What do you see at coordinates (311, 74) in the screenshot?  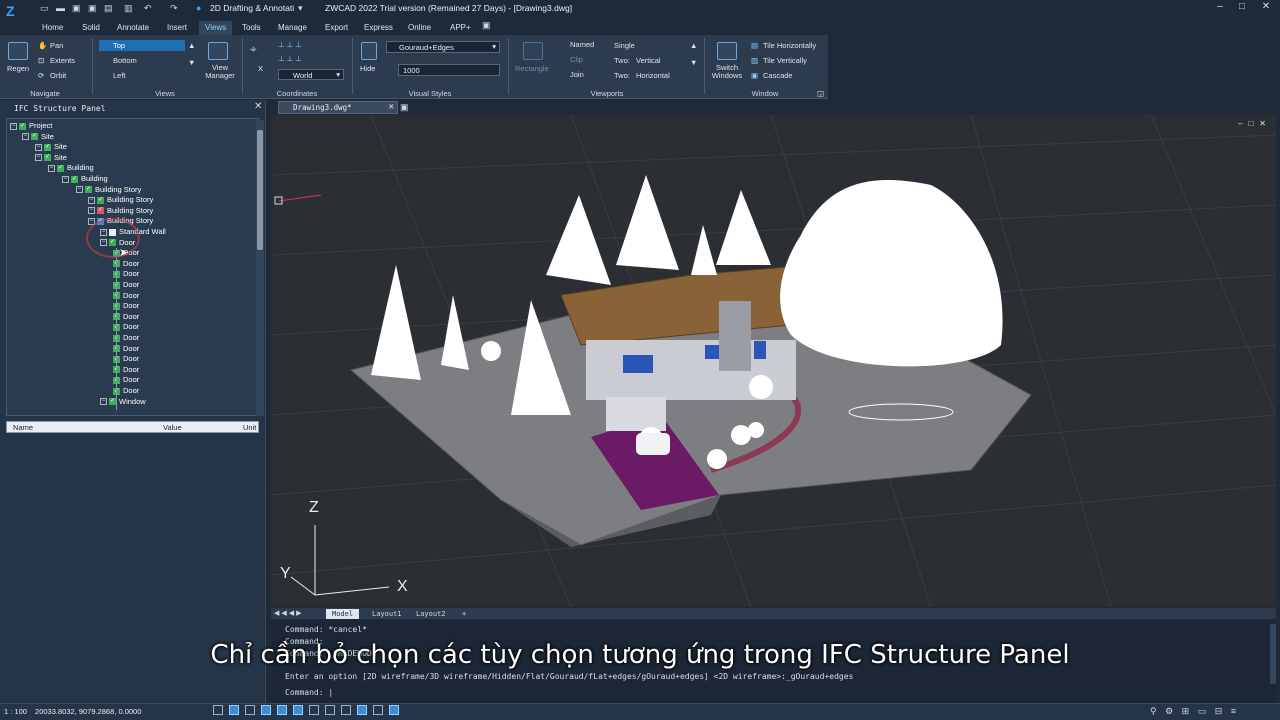 I see `ucs-dropdown: World ▾` at bounding box center [311, 74].